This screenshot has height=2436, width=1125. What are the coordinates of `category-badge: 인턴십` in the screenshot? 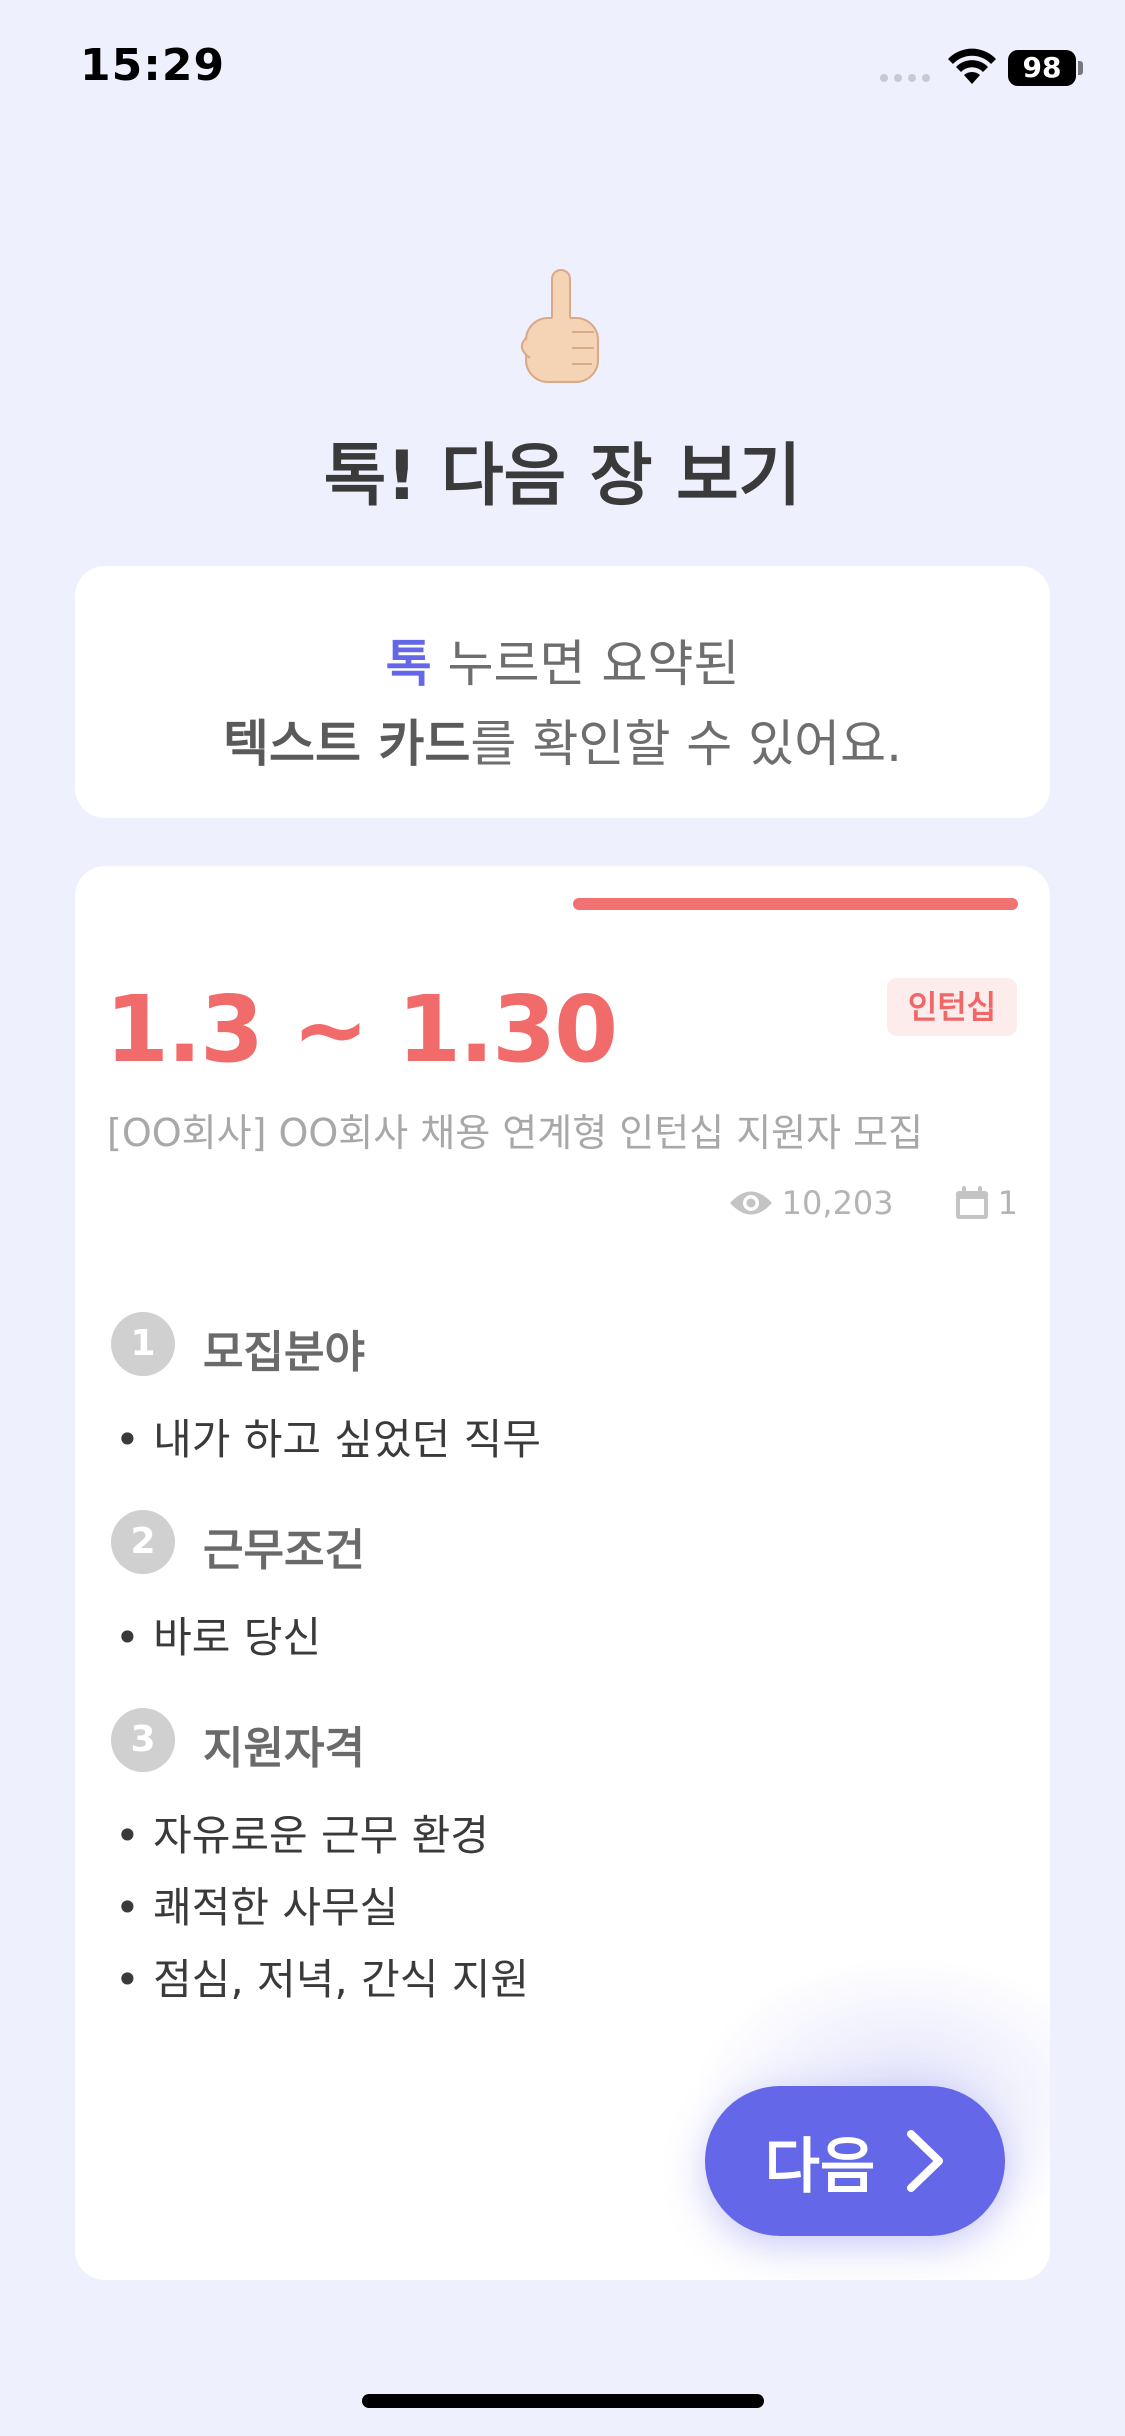 It's located at (952, 1007).